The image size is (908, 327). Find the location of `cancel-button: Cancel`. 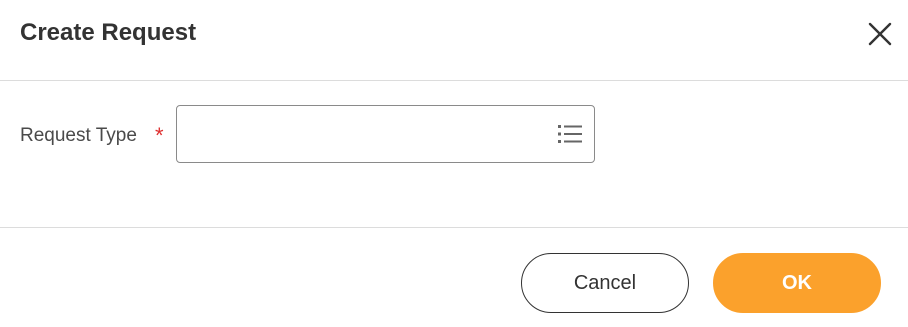

cancel-button: Cancel is located at coordinates (605, 283).